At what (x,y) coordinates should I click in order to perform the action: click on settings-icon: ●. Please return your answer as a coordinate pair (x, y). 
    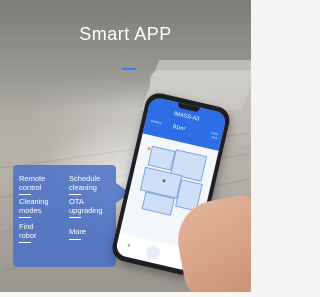
    Looking at the image, I should click on (128, 246).